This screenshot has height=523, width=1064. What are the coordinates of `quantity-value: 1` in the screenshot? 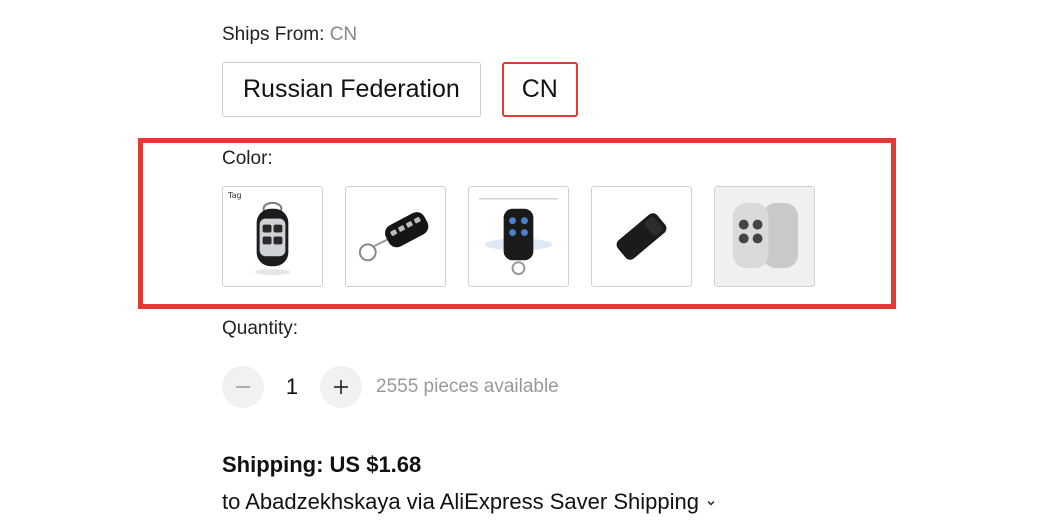 It's located at (292, 387).